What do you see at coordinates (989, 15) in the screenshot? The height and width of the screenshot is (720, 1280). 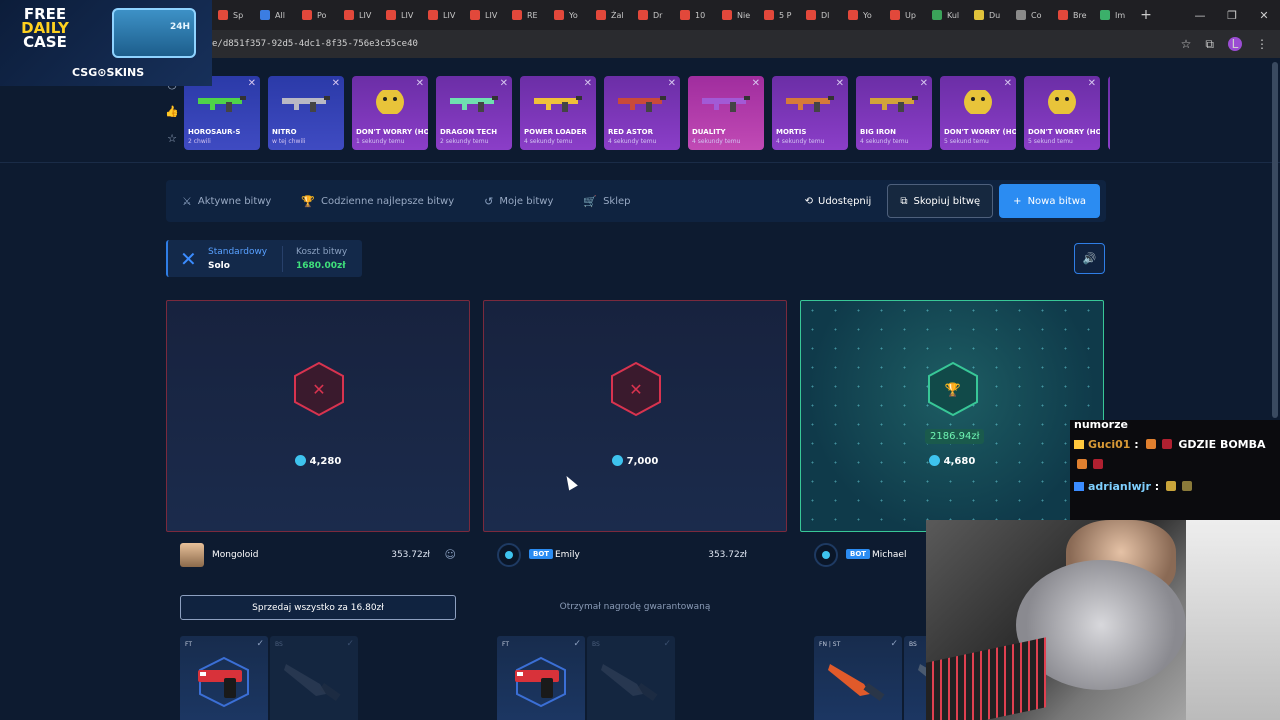 I see `browser-tab: Du` at bounding box center [989, 15].